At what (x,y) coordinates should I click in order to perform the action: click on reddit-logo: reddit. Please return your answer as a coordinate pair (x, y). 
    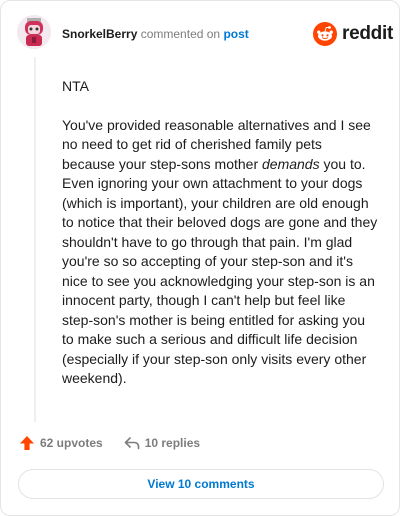
    Looking at the image, I should click on (353, 34).